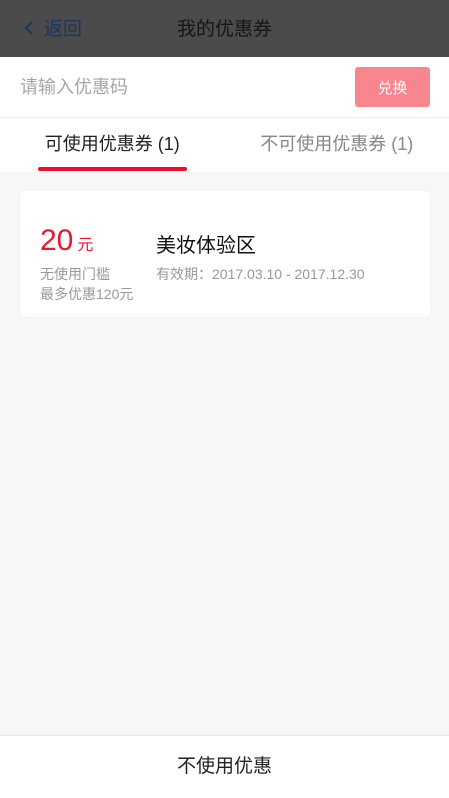 The image size is (449, 798). What do you see at coordinates (112, 145) in the screenshot?
I see `tab-available: 可使用优惠券 (1)` at bounding box center [112, 145].